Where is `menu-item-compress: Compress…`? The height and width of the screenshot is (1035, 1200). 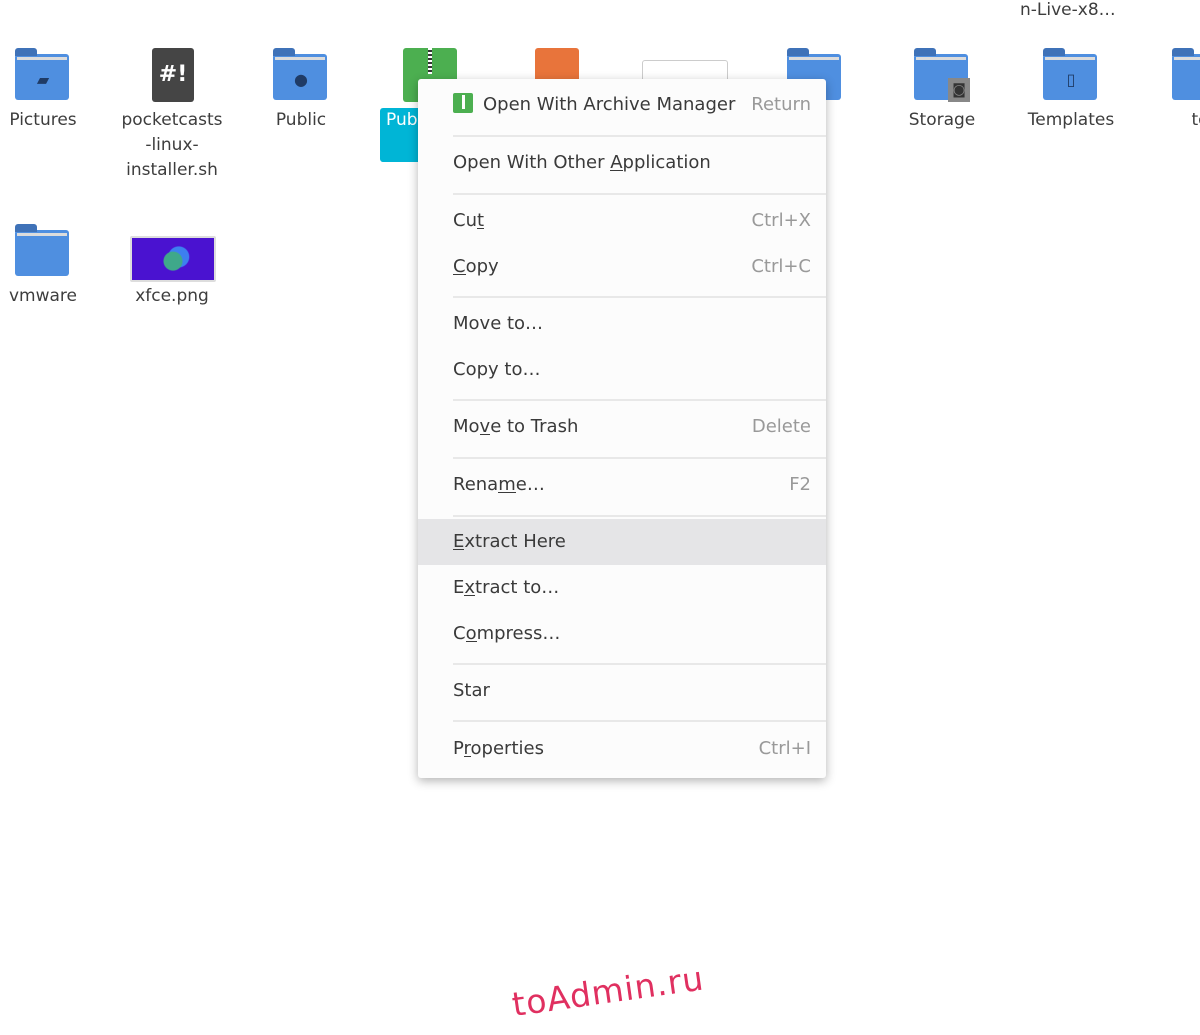
menu-item-compress: Compress… is located at coordinates (622, 634).